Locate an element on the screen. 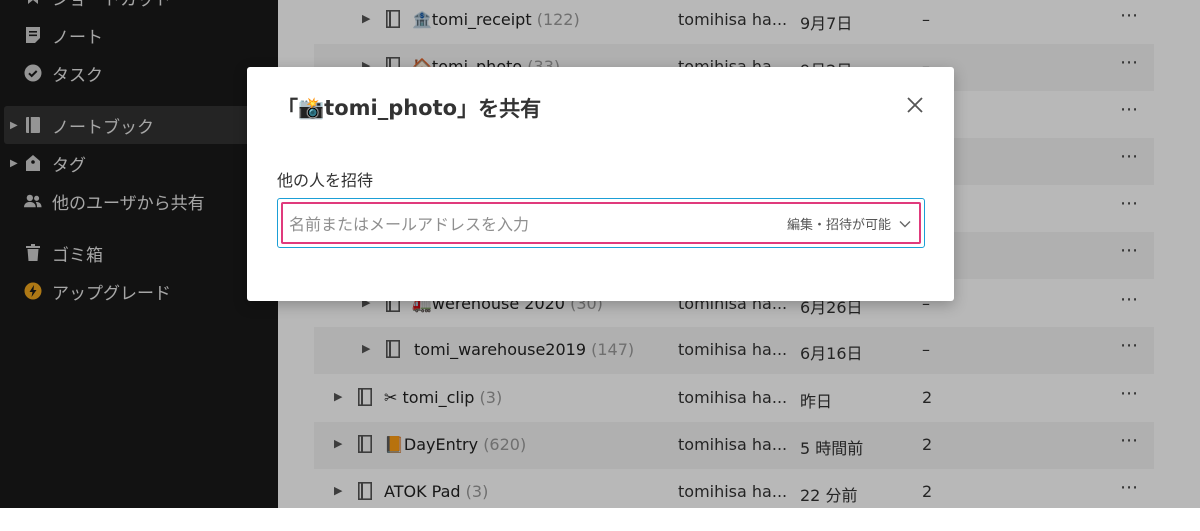  permission-dropdown: 編集・招待が可能 is located at coordinates (849, 223).